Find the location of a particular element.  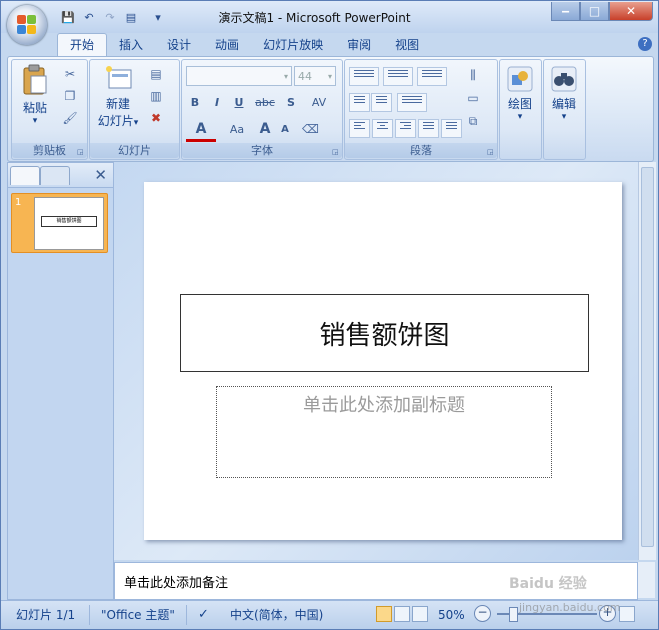

slide-thumbnail-title: 销售额饼图 is located at coordinates (69, 221).